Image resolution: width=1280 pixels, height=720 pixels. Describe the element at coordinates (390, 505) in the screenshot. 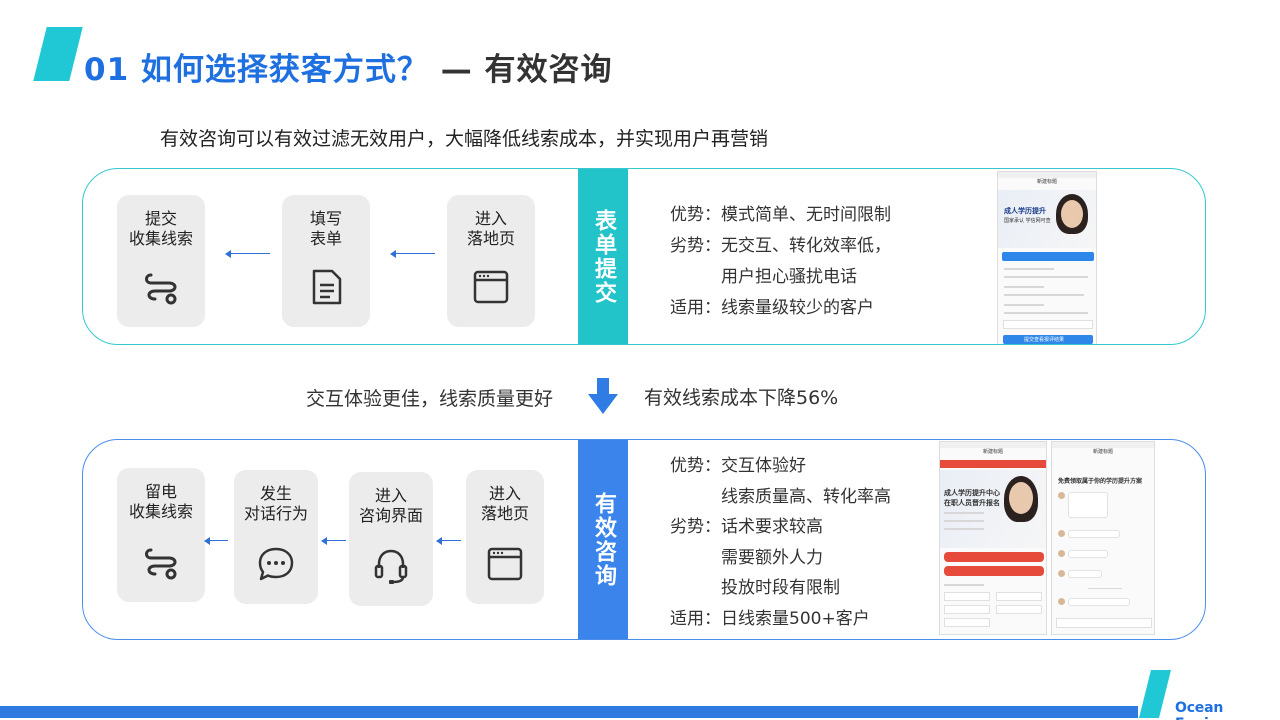

I see `step-card-label: 进入 咨询界面` at that location.